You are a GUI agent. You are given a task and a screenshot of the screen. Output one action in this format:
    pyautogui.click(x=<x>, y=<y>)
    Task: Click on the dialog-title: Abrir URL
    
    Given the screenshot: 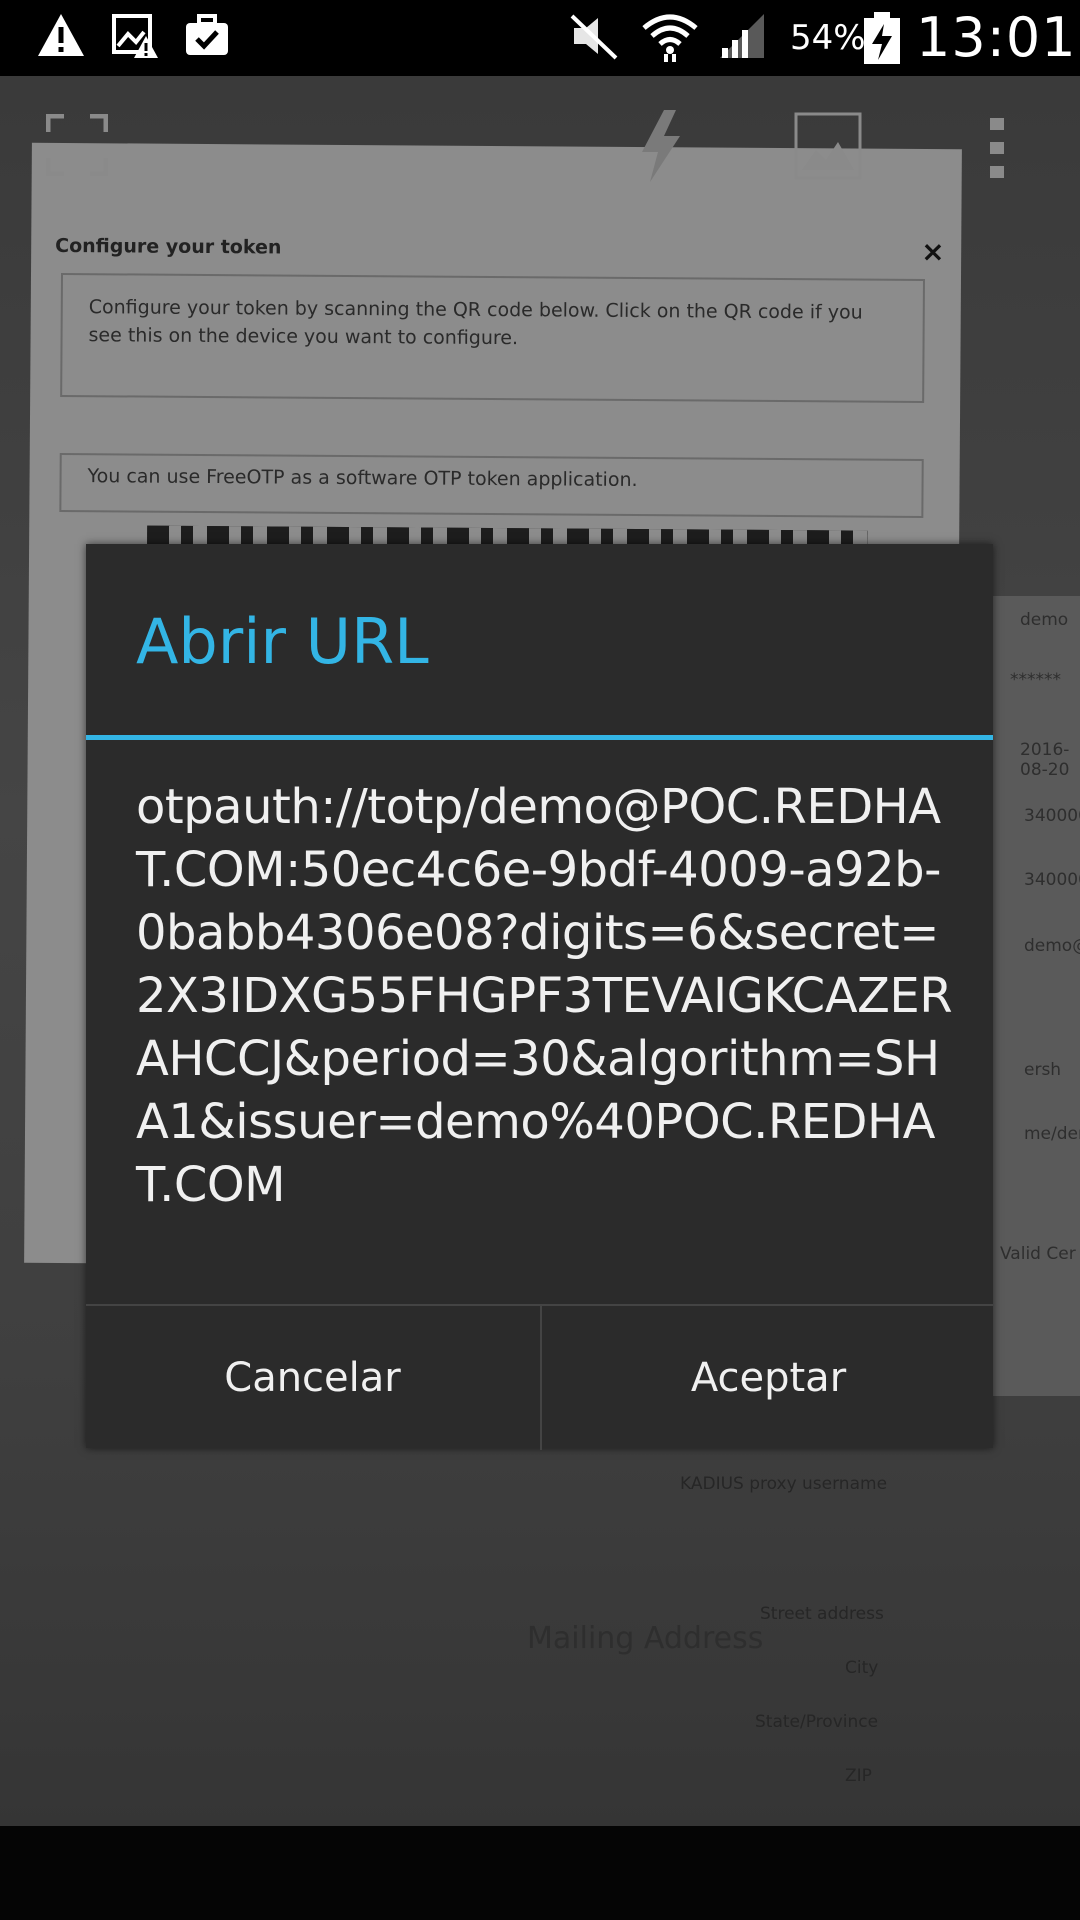 What is the action you would take?
    pyautogui.click(x=282, y=641)
    